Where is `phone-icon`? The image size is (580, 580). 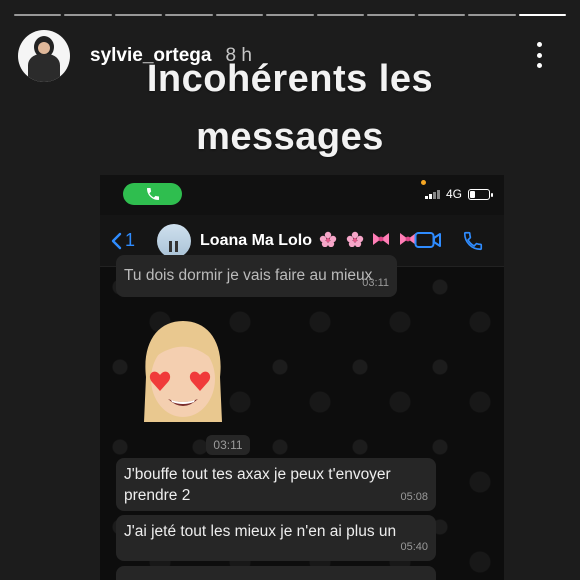 phone-icon is located at coordinates (152, 194).